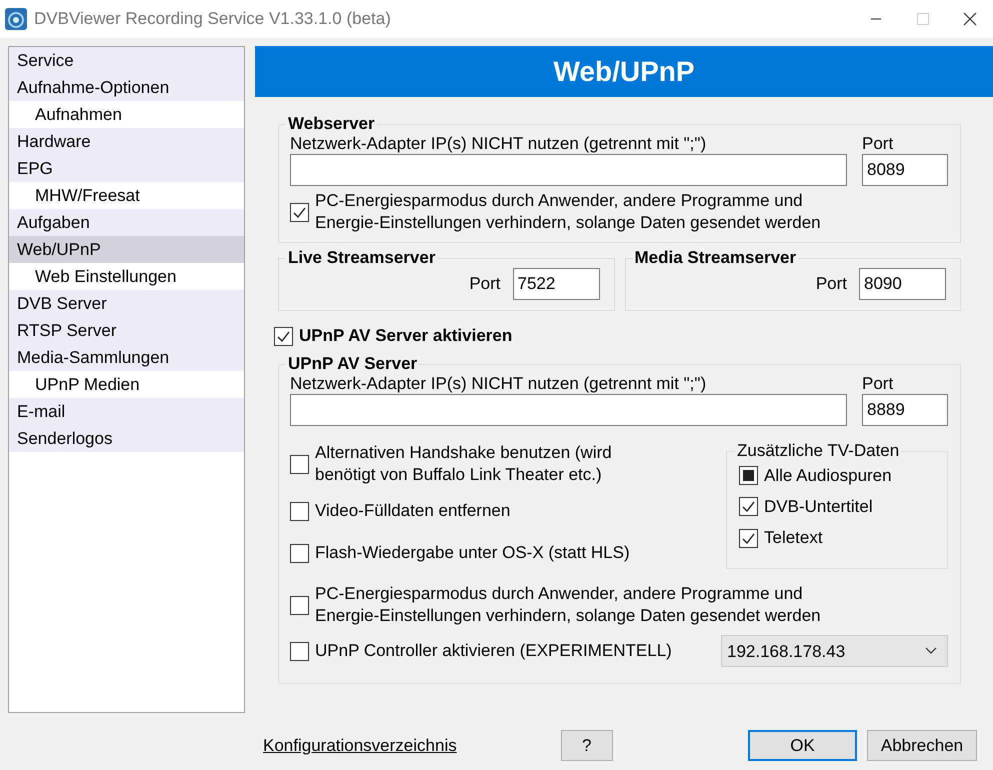 The image size is (993, 770). Describe the element at coordinates (212, 19) in the screenshot. I see `window-title: DVBViewer Recording Service V1.33.1.0 (beta)` at that location.